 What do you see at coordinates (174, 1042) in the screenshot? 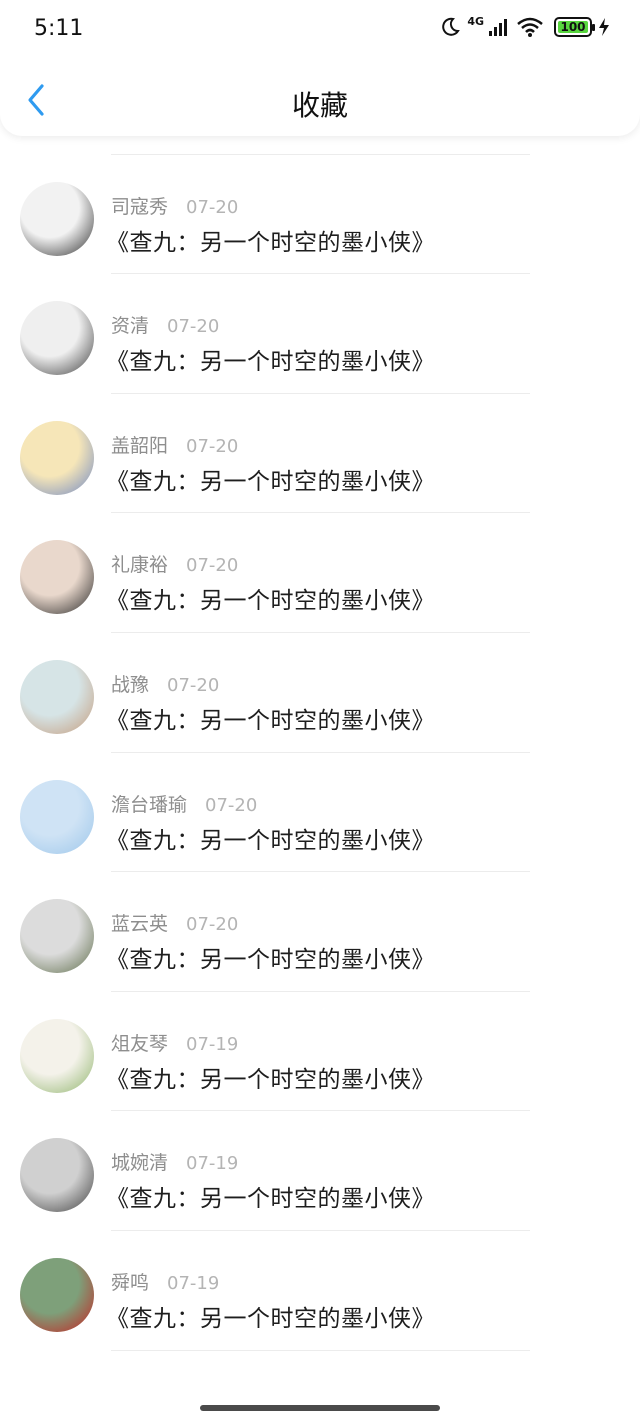
I see `item-meta: 俎友琴 07-19` at bounding box center [174, 1042].